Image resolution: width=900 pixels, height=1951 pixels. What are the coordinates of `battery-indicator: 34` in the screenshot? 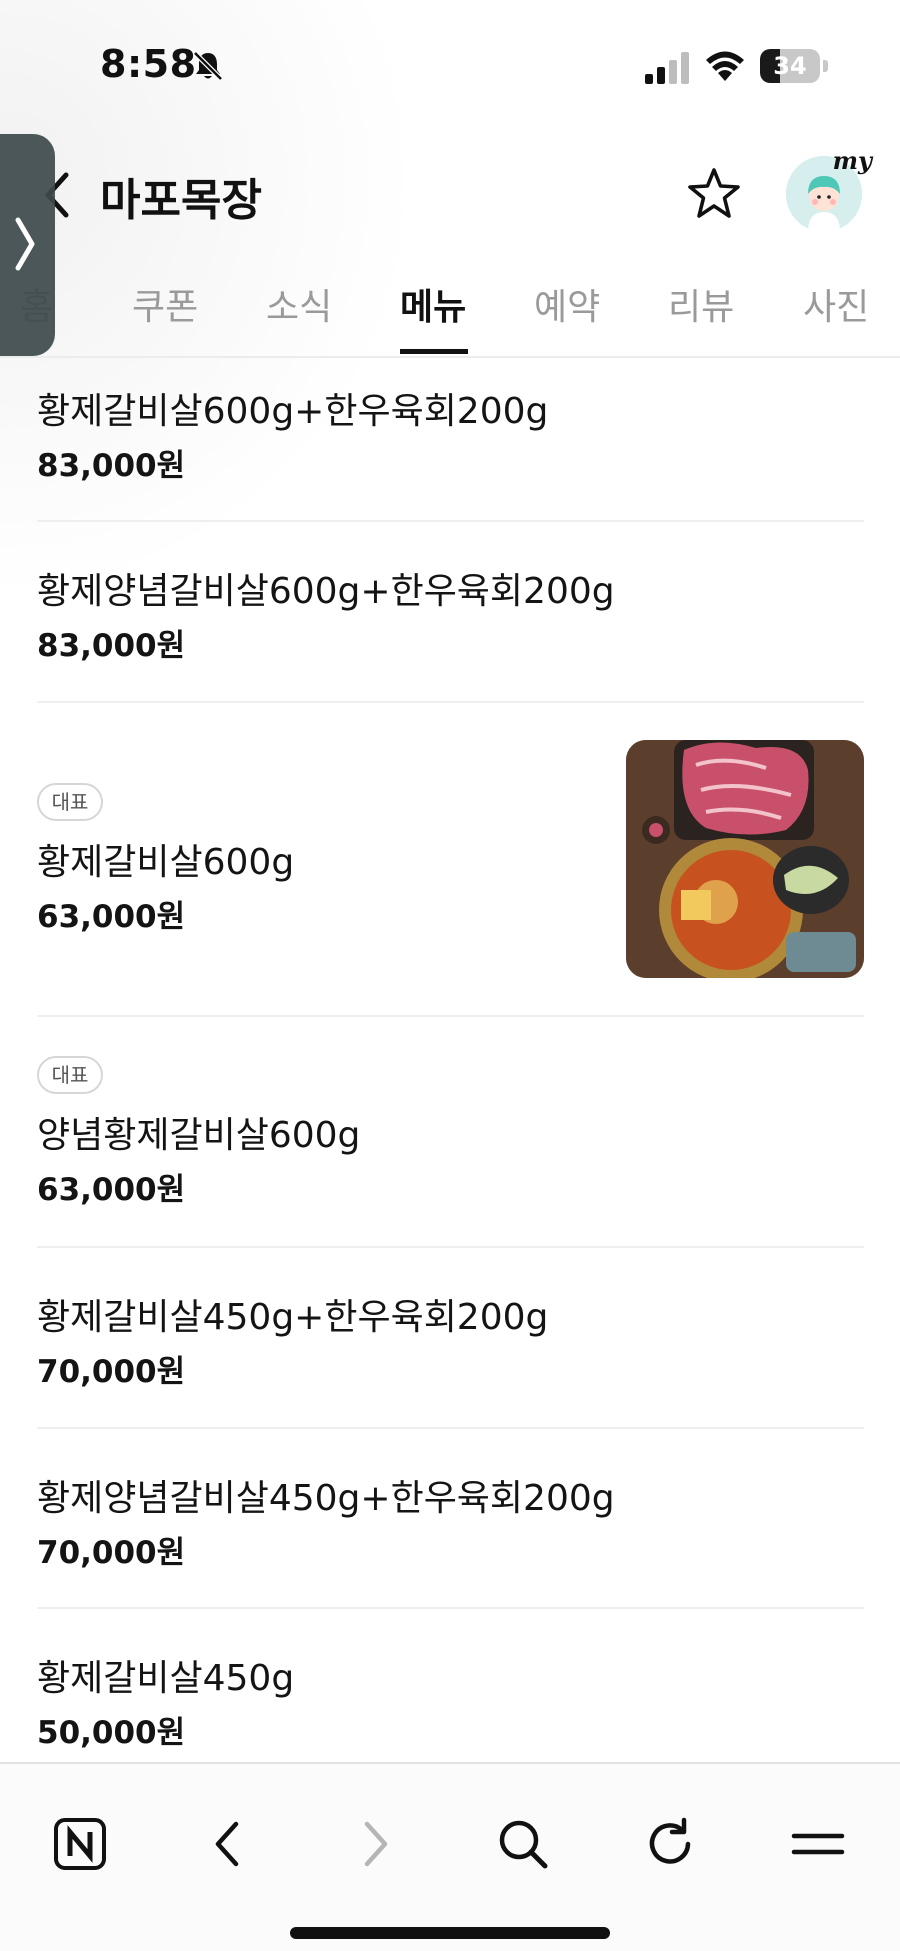 It's located at (794, 66).